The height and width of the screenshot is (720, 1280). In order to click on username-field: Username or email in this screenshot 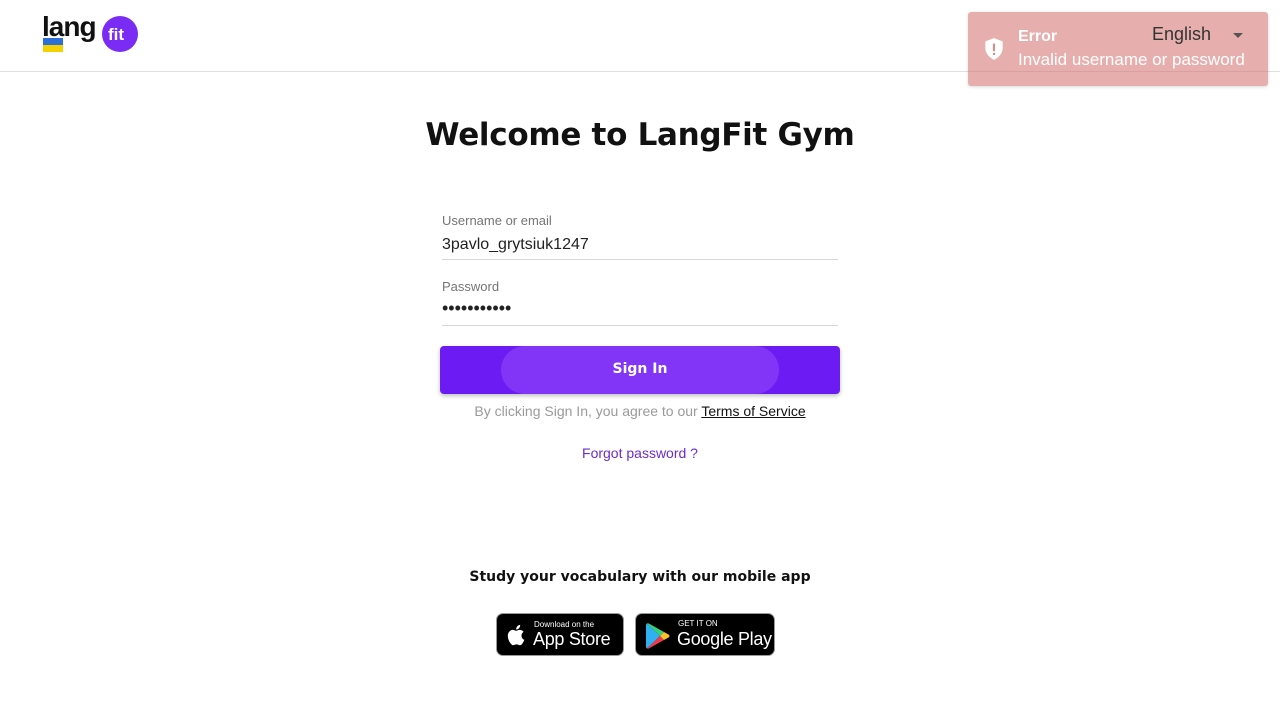, I will do `click(640, 236)`.